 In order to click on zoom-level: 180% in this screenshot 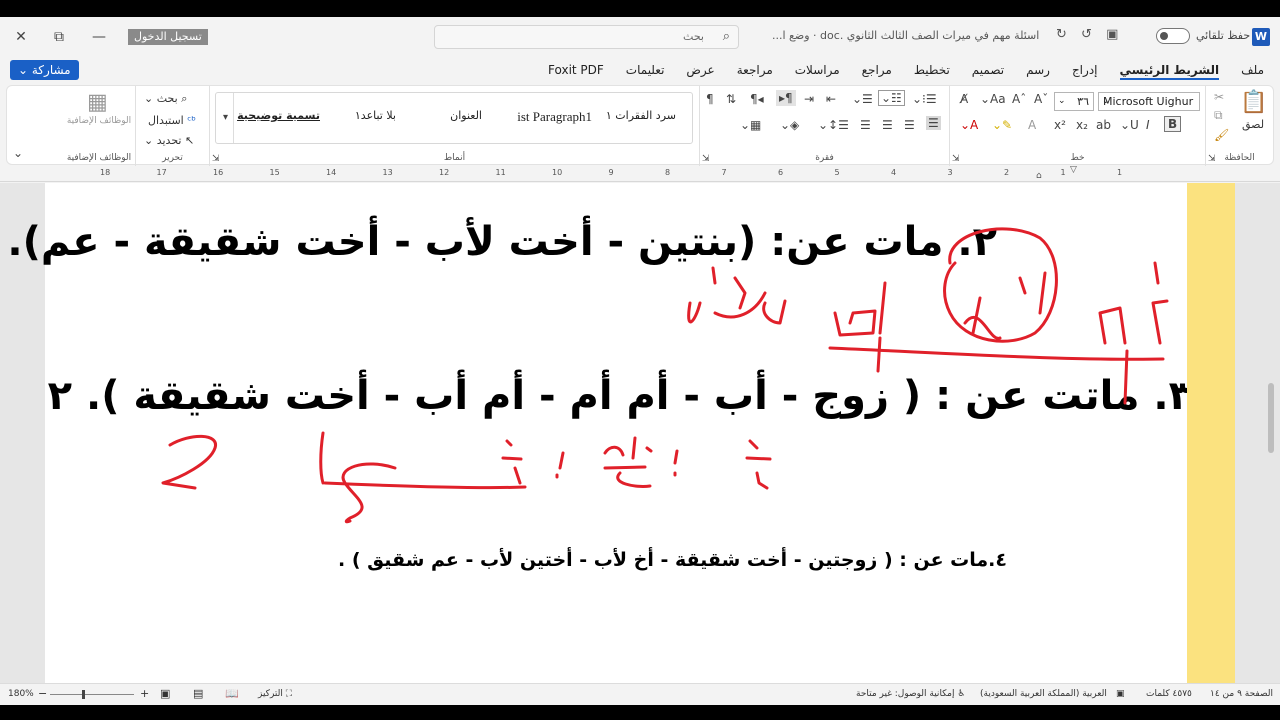, I will do `click(21, 694)`.